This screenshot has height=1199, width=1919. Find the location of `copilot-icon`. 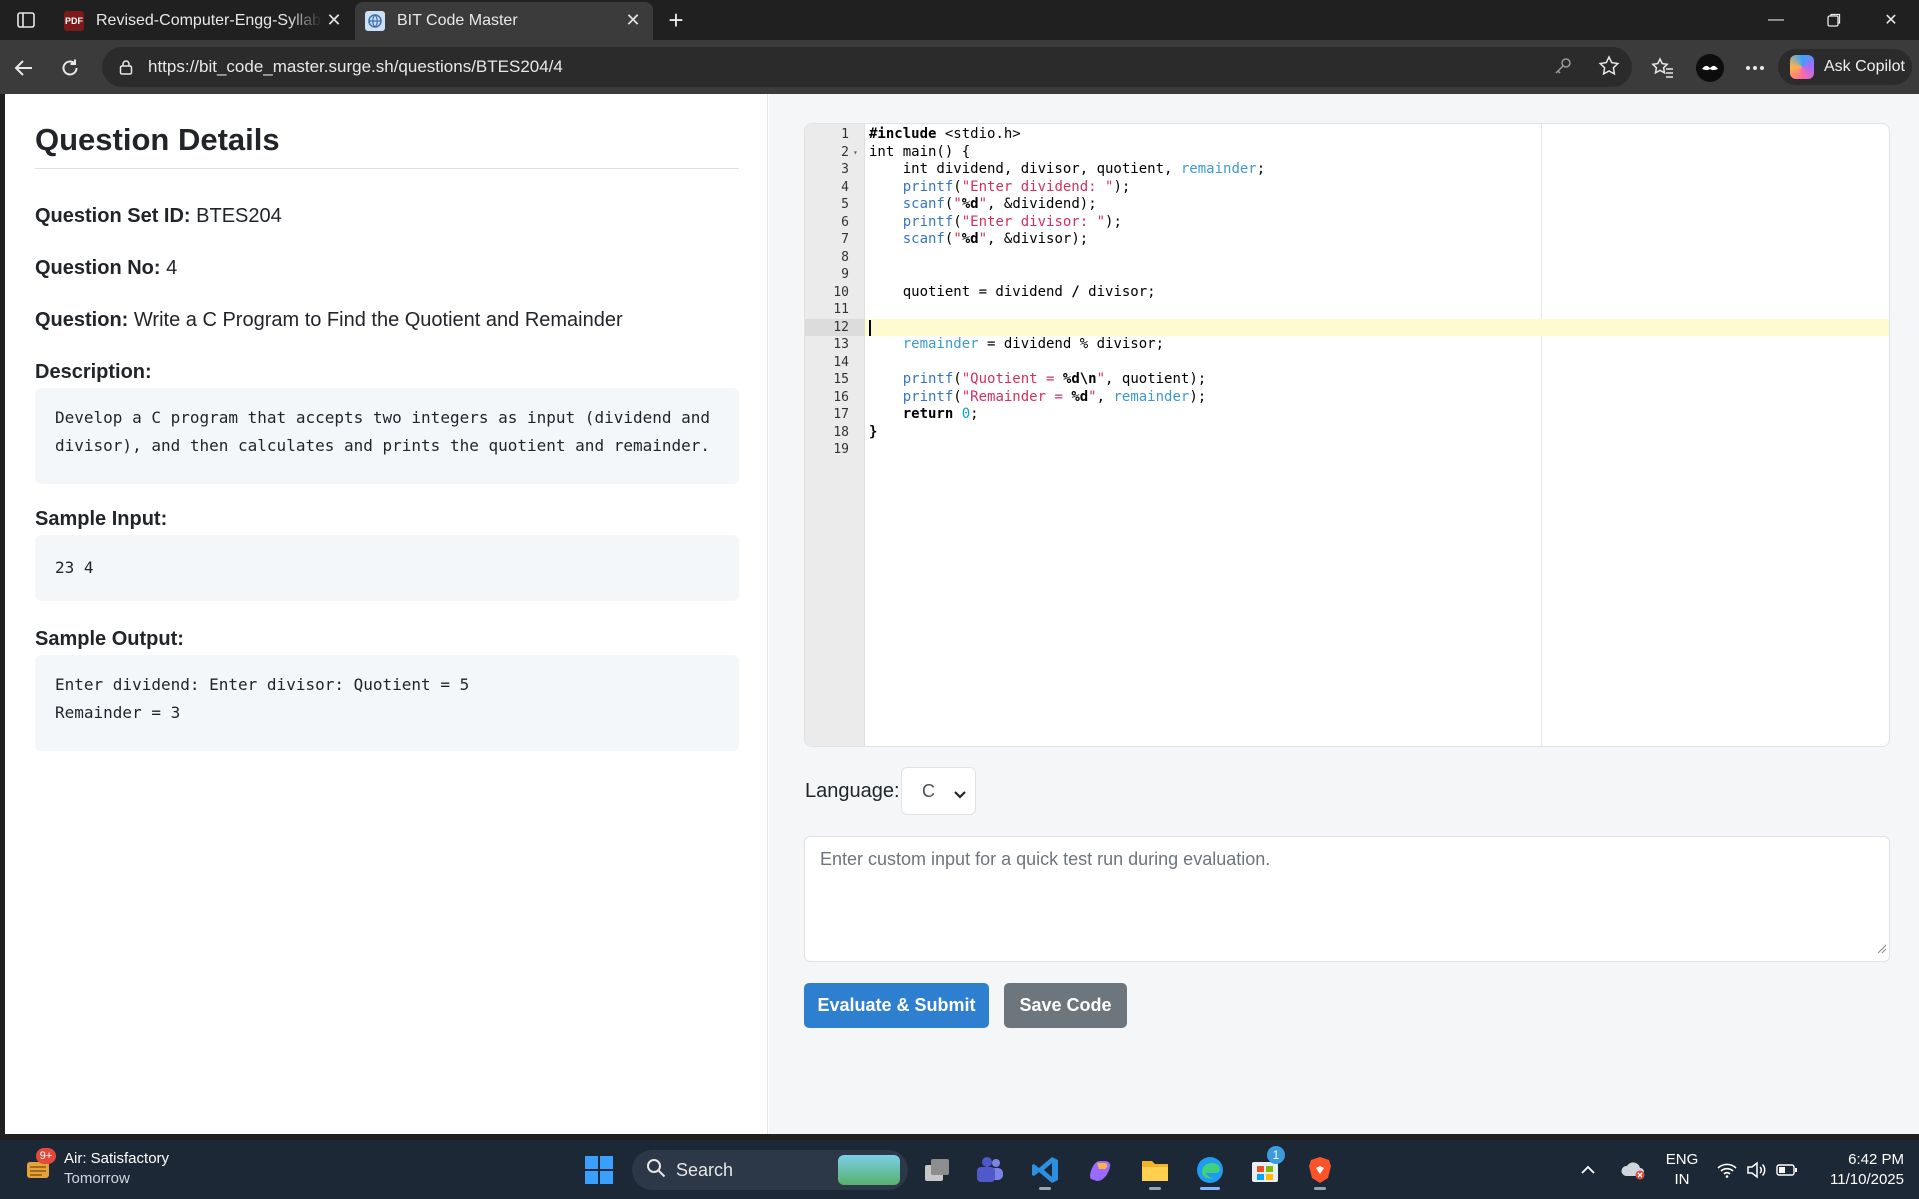

copilot-icon is located at coordinates (1802, 67).